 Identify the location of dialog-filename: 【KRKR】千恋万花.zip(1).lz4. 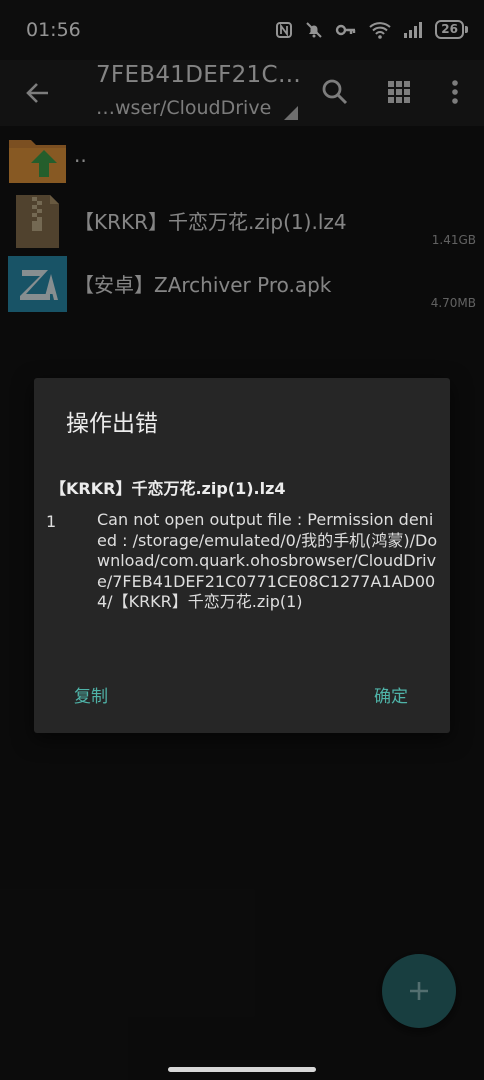
(168, 488).